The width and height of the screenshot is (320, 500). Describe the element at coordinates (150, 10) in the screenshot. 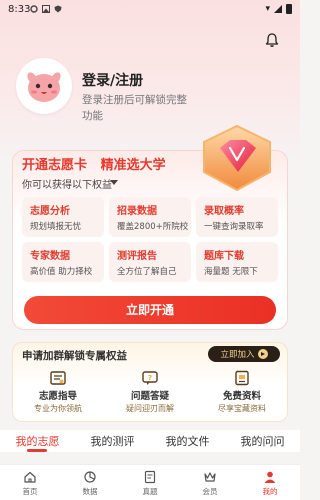

I see `status-bar: 8:33 ▾` at that location.